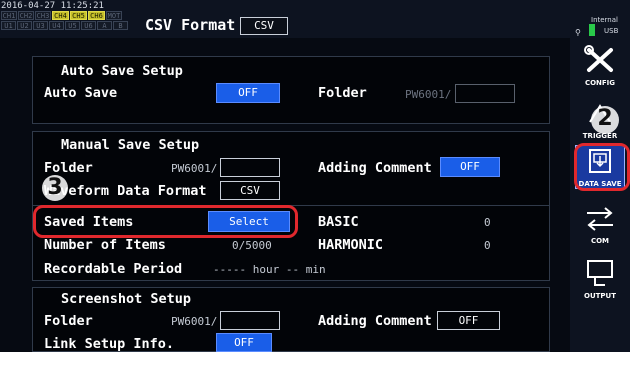  What do you see at coordinates (264, 26) in the screenshot?
I see `format-selector: CSV` at bounding box center [264, 26].